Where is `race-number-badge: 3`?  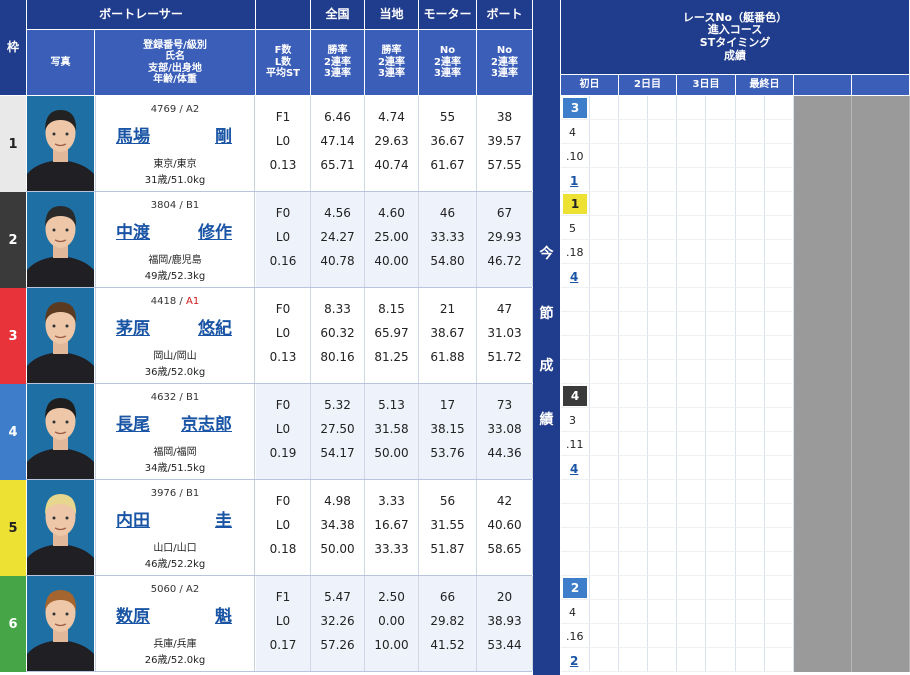 race-number-badge: 3 is located at coordinates (575, 108).